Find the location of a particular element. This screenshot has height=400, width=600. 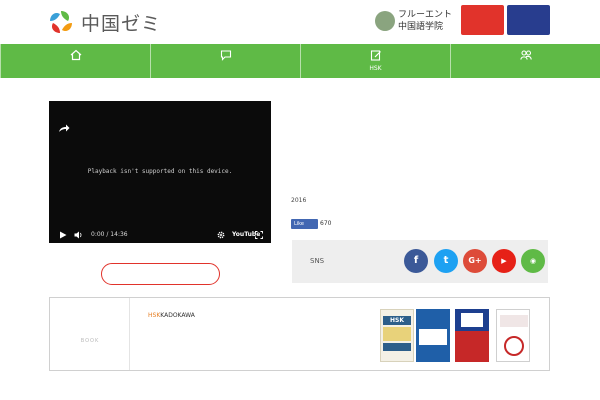

site-header: 中国ゼミ フルーエント 中国語学院 is located at coordinates (300, 22).